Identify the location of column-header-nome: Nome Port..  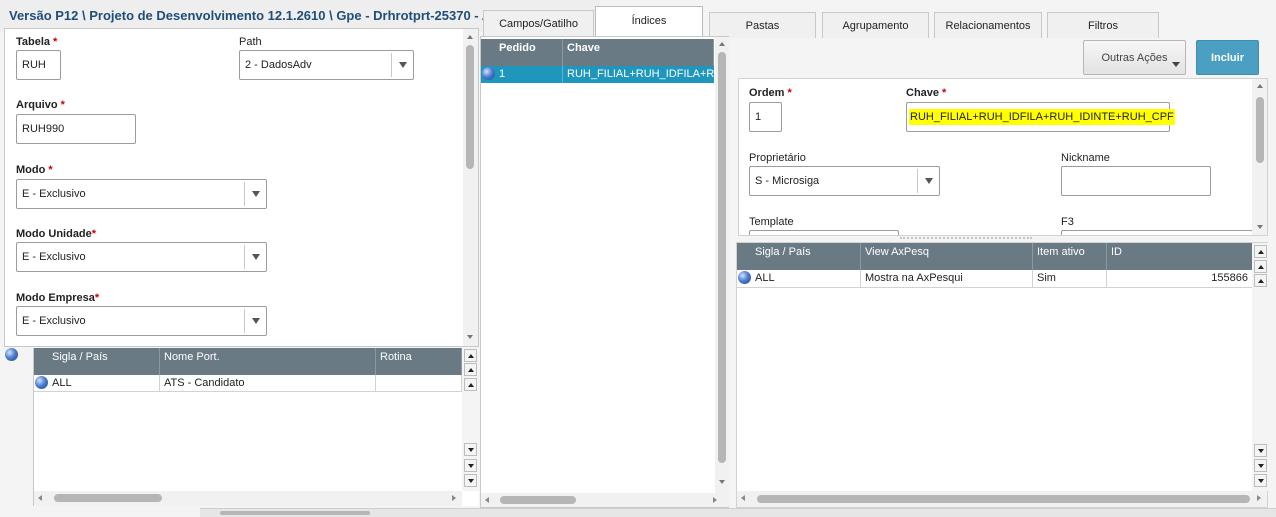
(268, 361).